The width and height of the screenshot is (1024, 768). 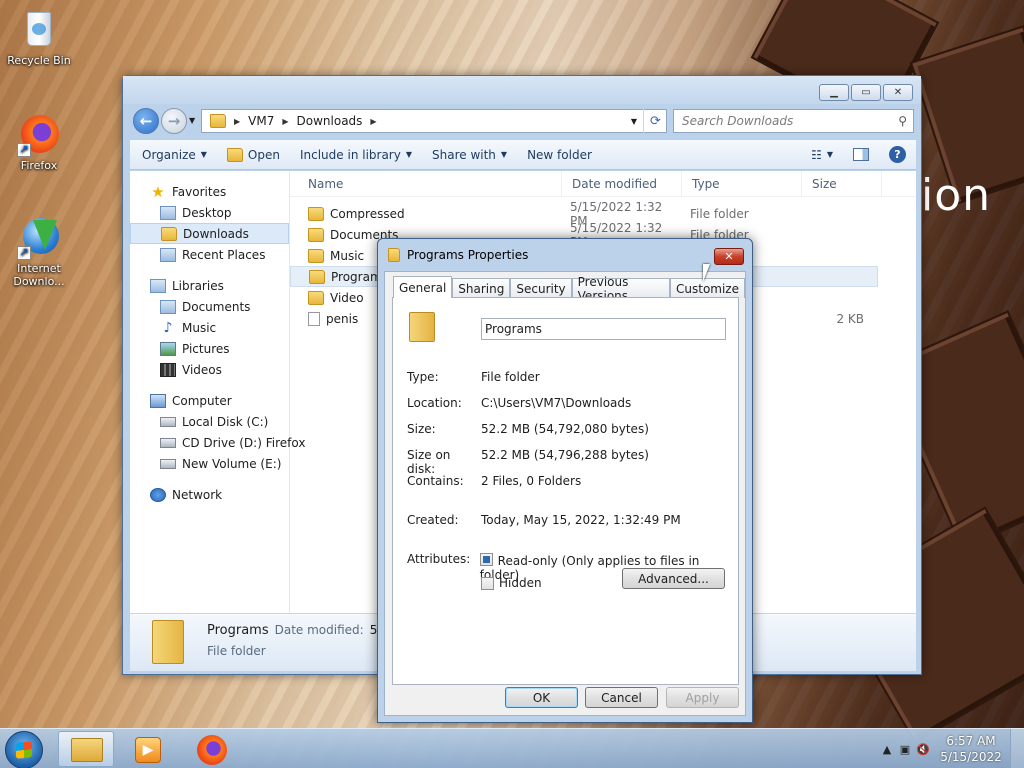 I want to click on dialog-close-button: ✕, so click(x=729, y=256).